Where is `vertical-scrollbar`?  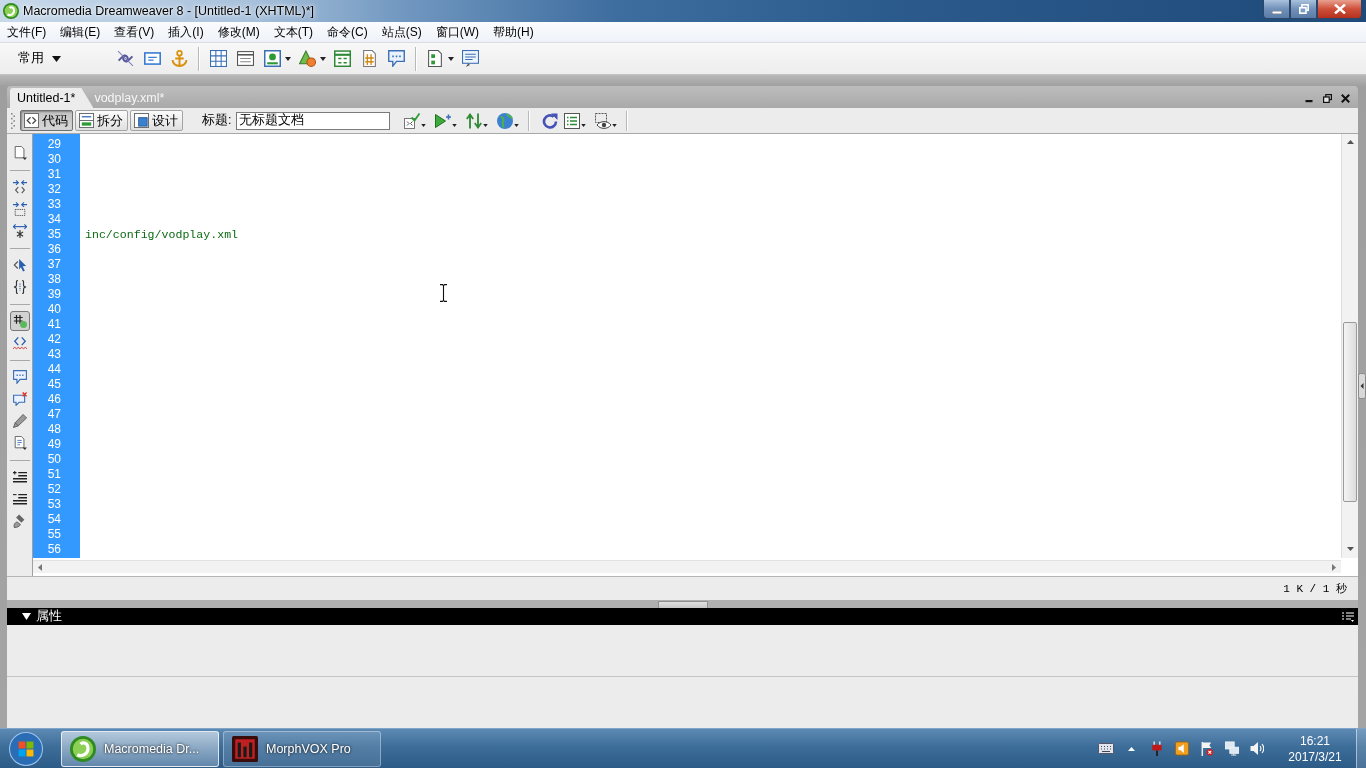
vertical-scrollbar is located at coordinates (1349, 346).